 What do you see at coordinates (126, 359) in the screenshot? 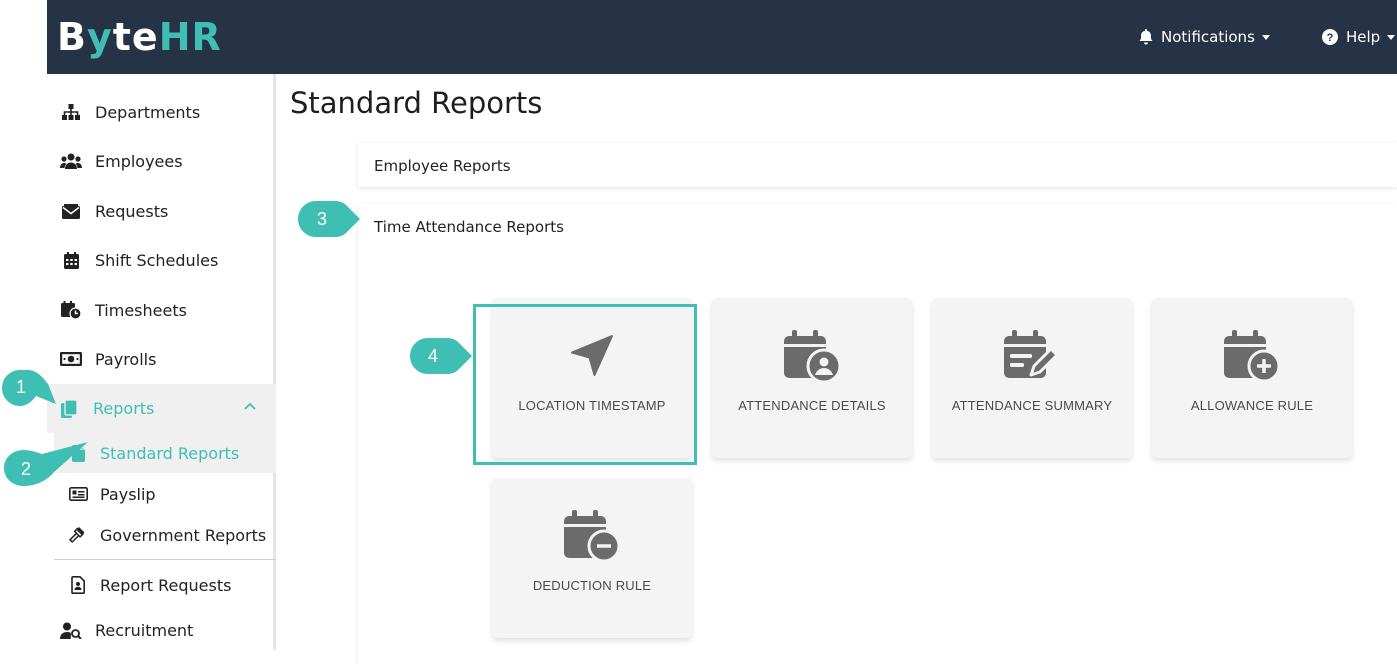
I see `sidebar-item-label: Payrolls` at bounding box center [126, 359].